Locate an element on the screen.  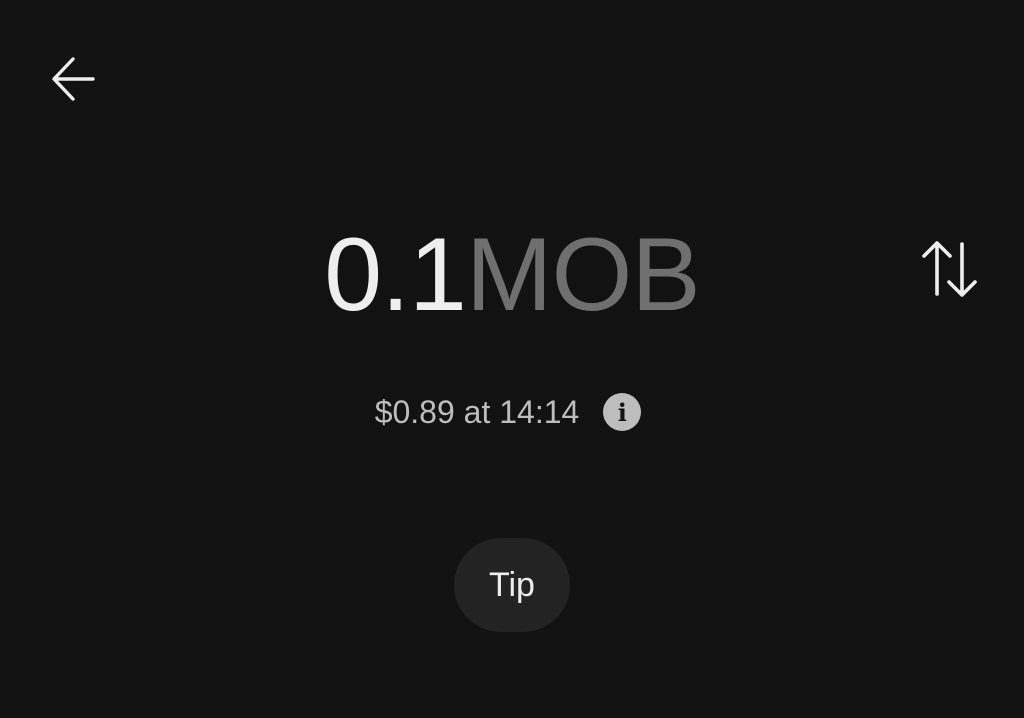
info-icon: i is located at coordinates (622, 412).